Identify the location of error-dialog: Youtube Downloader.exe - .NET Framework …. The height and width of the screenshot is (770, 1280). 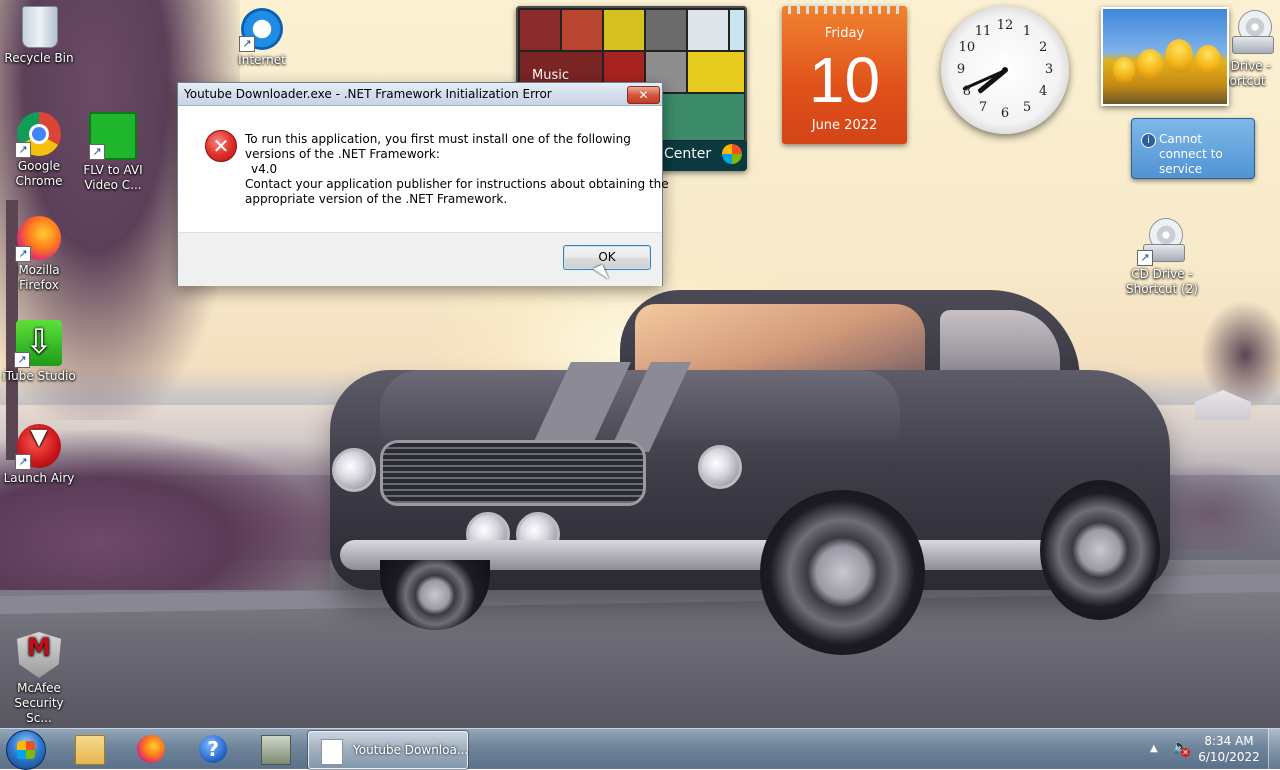
(423, 184).